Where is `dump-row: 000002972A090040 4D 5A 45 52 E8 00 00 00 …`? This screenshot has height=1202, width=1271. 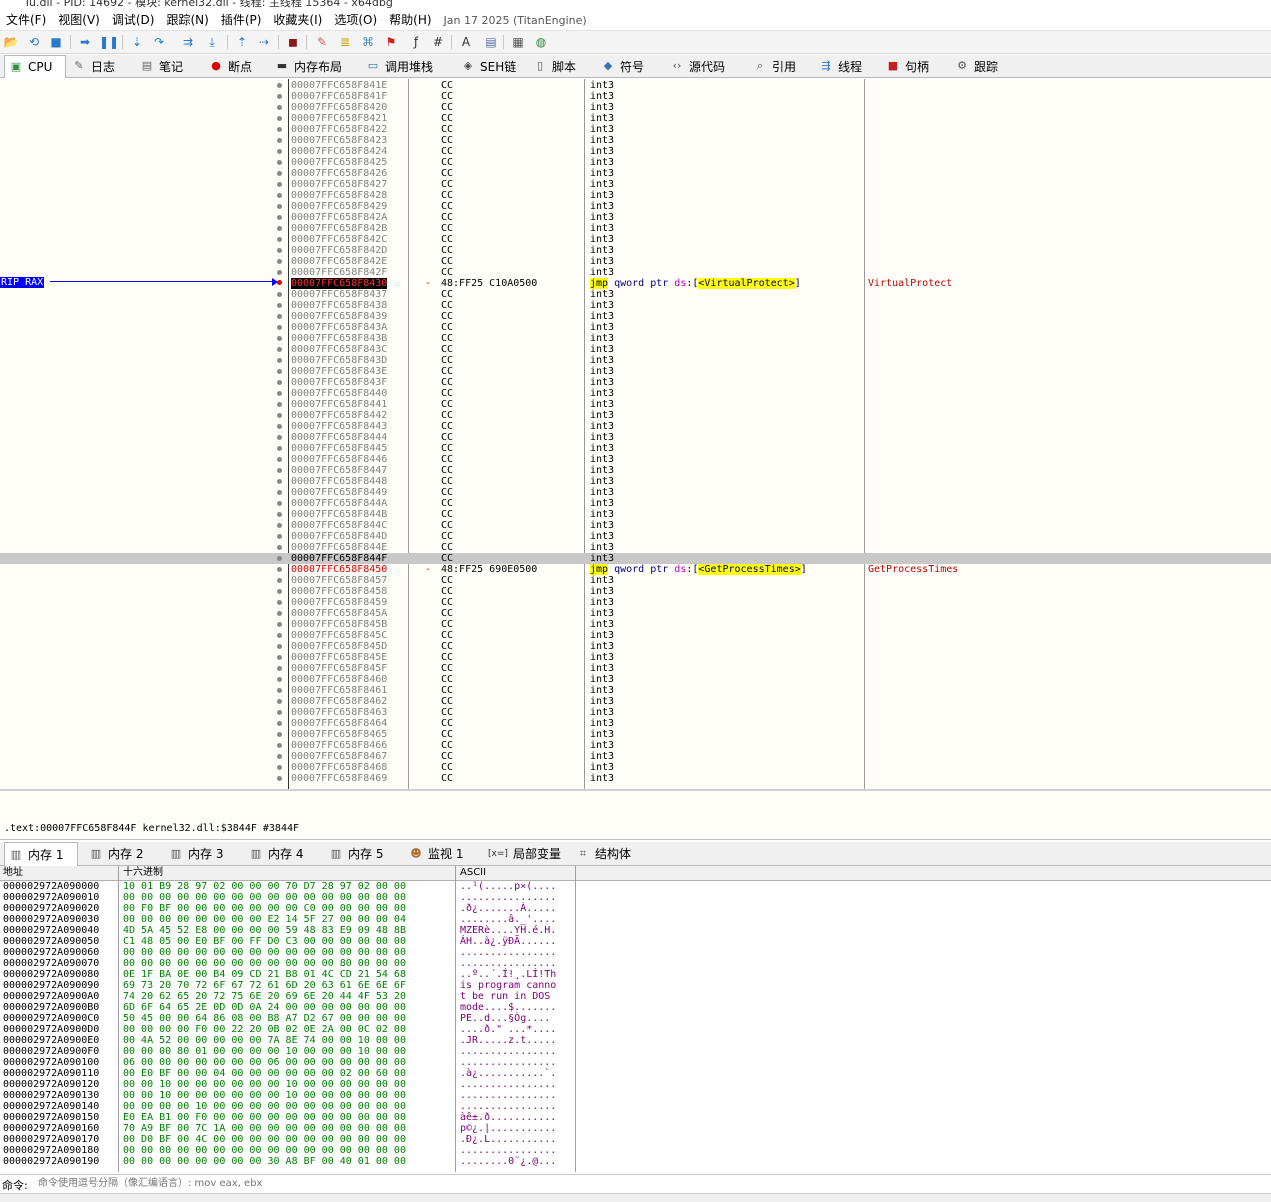 dump-row: 000002972A090040 4D 5A 45 52 E8 00 00 00 … is located at coordinates (290, 930).